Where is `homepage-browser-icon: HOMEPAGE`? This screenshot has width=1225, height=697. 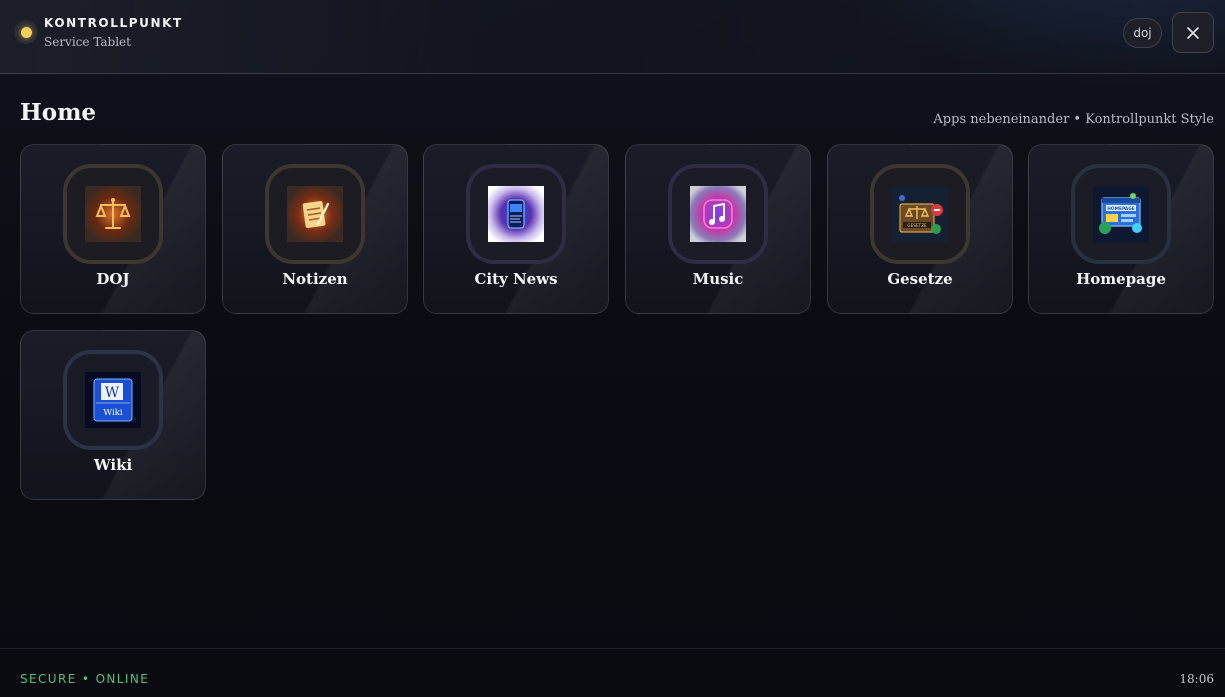
homepage-browser-icon: HOMEPAGE is located at coordinates (1121, 214).